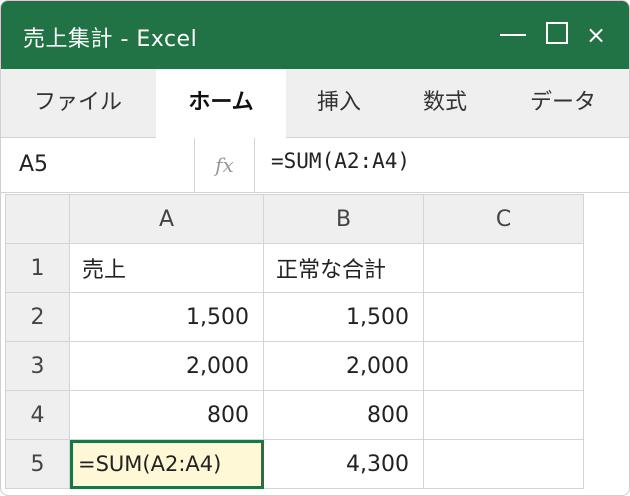  I want to click on minimize-icon, so click(513, 35).